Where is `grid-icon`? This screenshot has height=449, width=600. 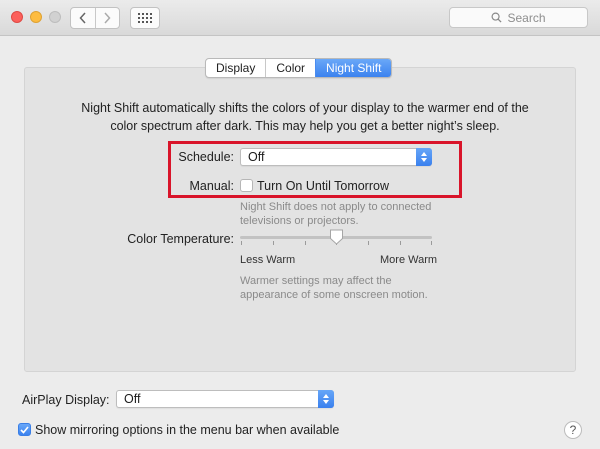
grid-icon is located at coordinates (145, 18).